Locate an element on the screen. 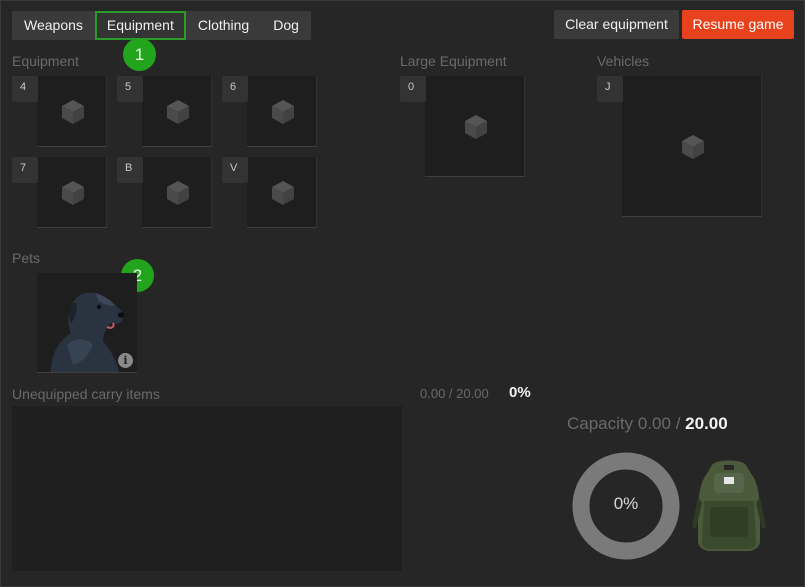 Image resolution: width=805 pixels, height=587 pixels. tab-weapons: Weapons is located at coordinates (53, 25).